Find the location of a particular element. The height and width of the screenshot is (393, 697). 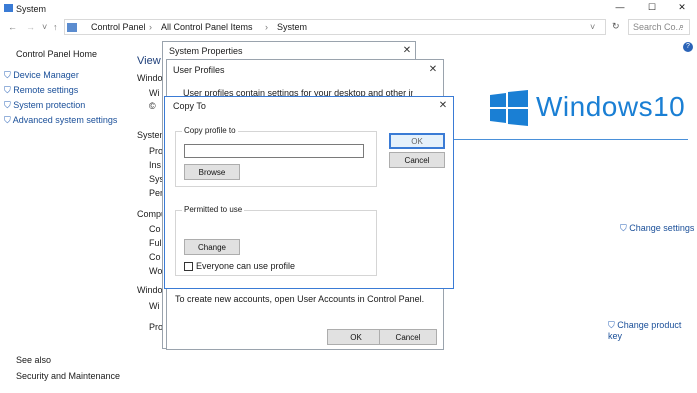

title-bar: System — ☐ ✕ is located at coordinates (348, 9).